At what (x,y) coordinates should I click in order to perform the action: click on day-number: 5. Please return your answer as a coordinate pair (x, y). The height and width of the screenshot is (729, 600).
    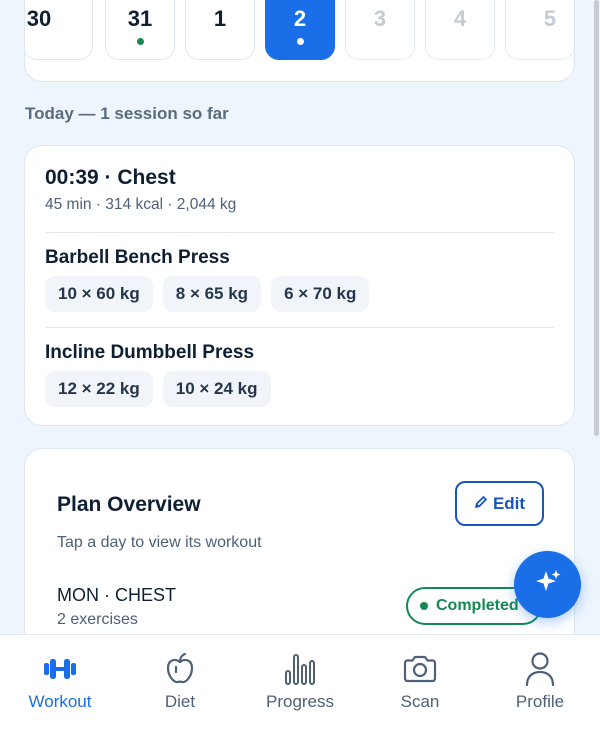
    Looking at the image, I should click on (550, 18).